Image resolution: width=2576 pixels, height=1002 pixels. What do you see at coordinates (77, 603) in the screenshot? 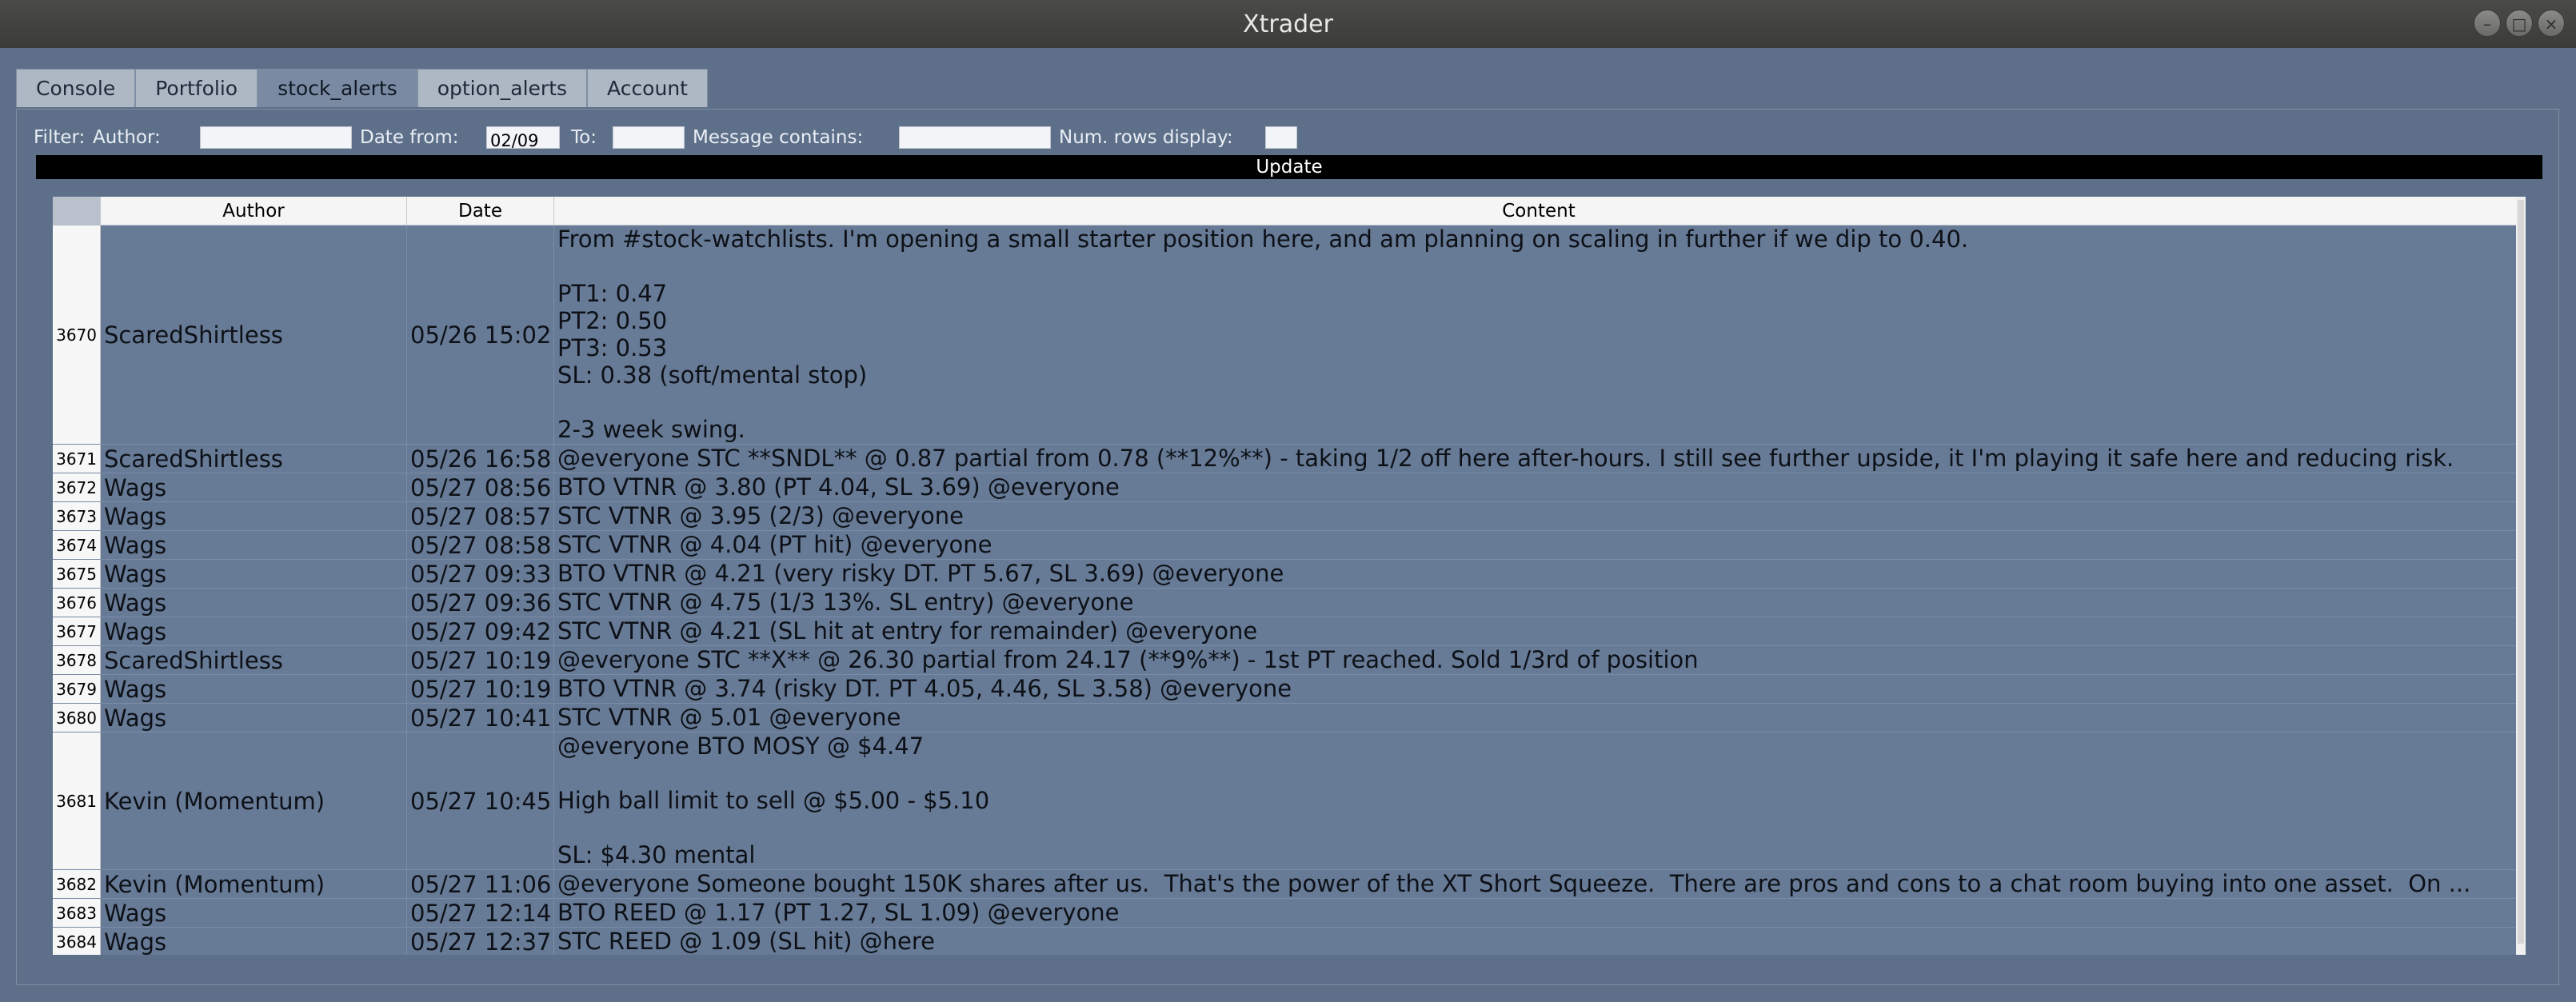
I see `row-index: 3676` at bounding box center [77, 603].